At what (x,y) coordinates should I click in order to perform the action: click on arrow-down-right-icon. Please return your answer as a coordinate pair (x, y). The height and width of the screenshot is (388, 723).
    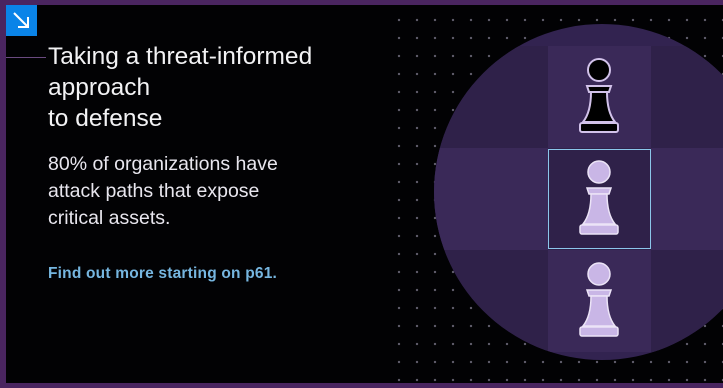
    Looking at the image, I should click on (21, 20).